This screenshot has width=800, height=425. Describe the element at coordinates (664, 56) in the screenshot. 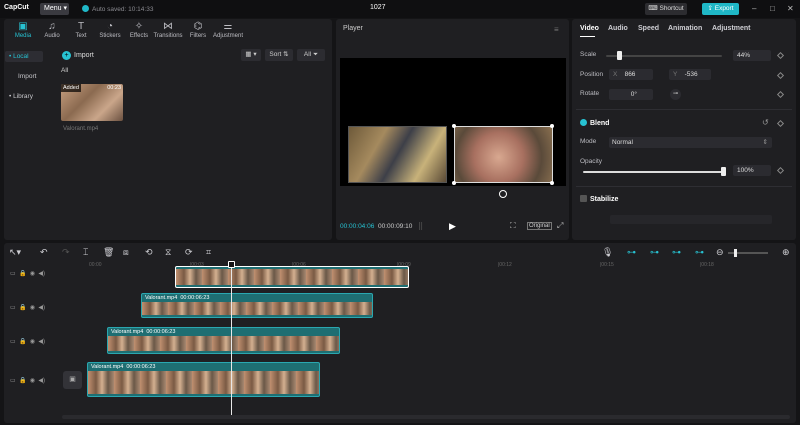

I see `scale-slider` at that location.